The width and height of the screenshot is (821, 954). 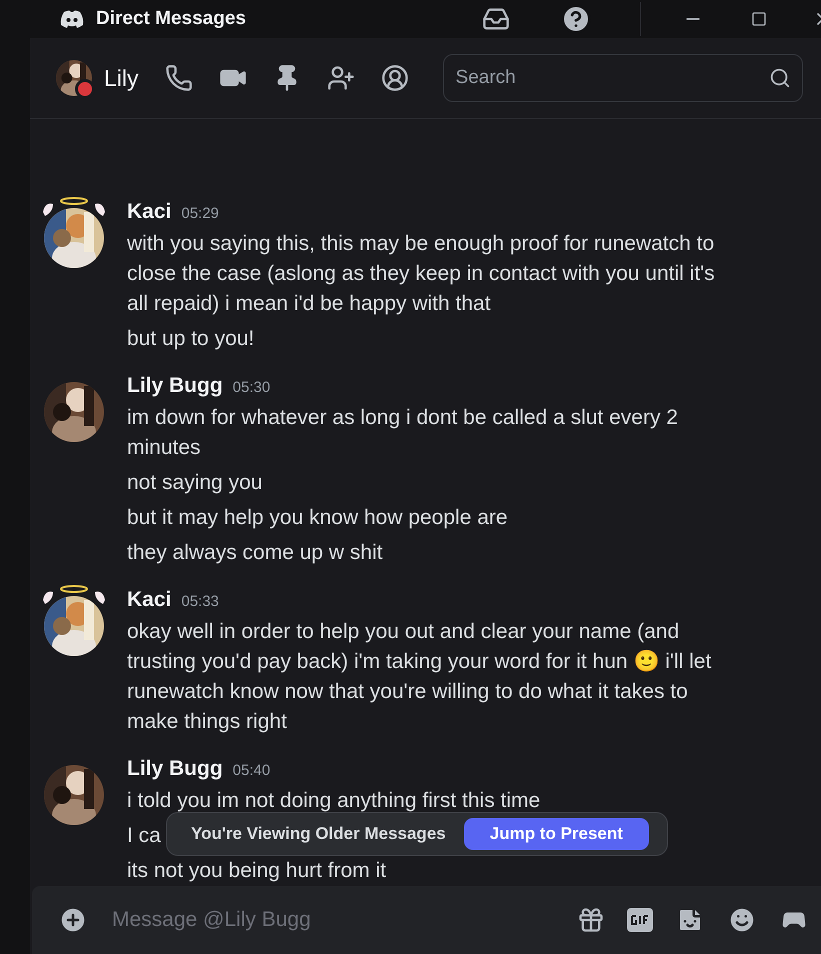 I want to click on search-field: Search, so click(x=622, y=78).